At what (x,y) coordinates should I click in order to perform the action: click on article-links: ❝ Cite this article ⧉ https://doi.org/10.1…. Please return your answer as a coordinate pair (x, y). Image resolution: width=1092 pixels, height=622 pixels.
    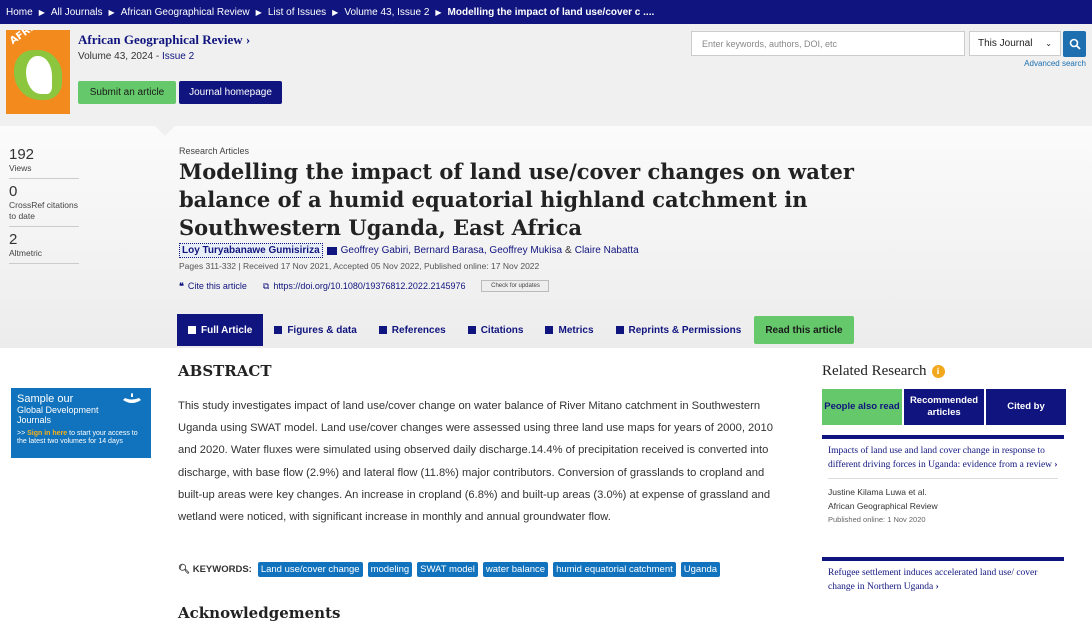
    Looking at the image, I should click on (364, 286).